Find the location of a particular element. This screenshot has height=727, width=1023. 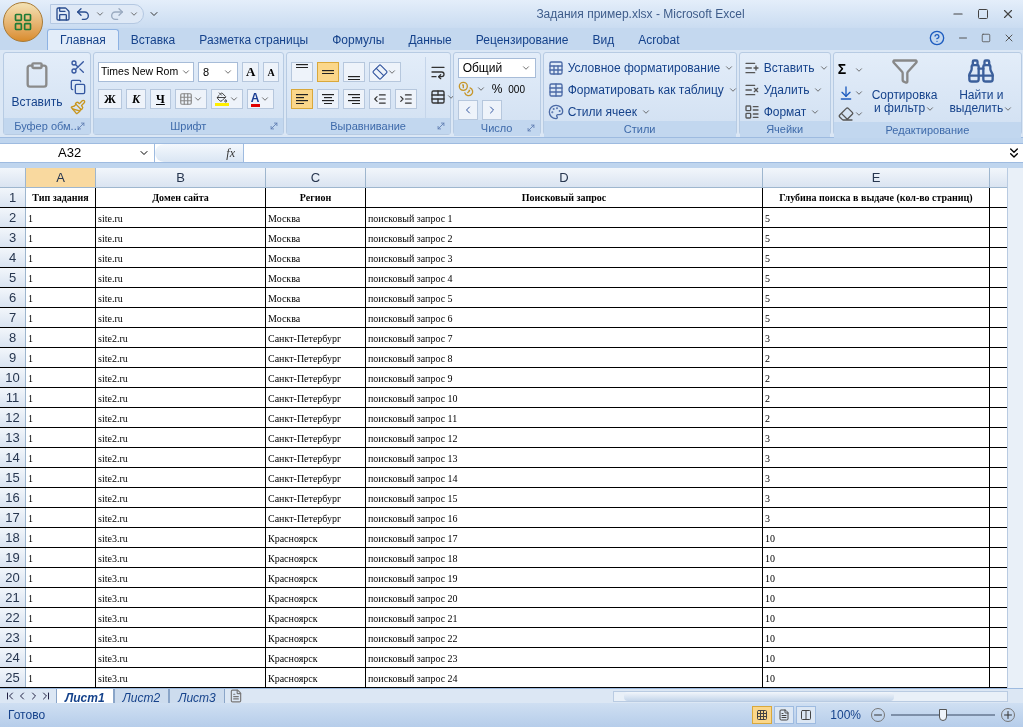

horizontal-scrollbar is located at coordinates (810, 696).